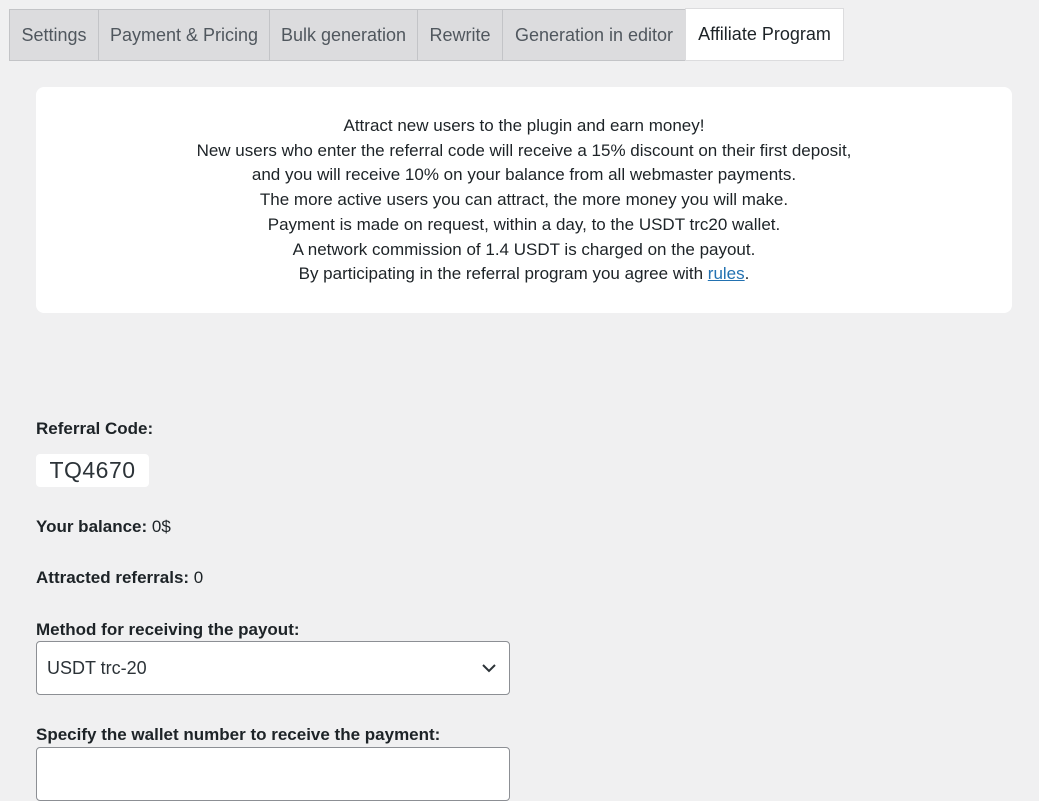  What do you see at coordinates (747, 274) in the screenshot?
I see `rules-suffix: .` at bounding box center [747, 274].